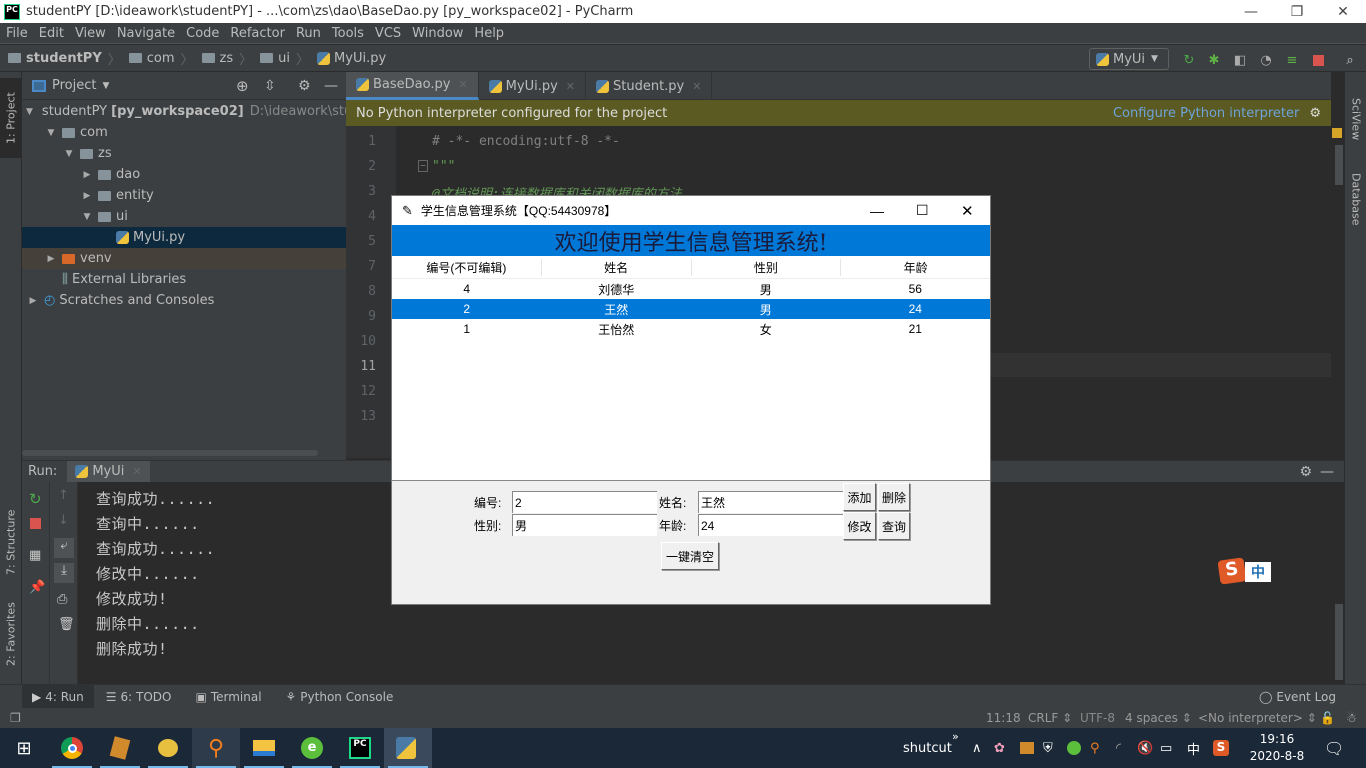  What do you see at coordinates (351, 58) in the screenshot?
I see `breadcrumb-myui: MyUi.py` at bounding box center [351, 58].